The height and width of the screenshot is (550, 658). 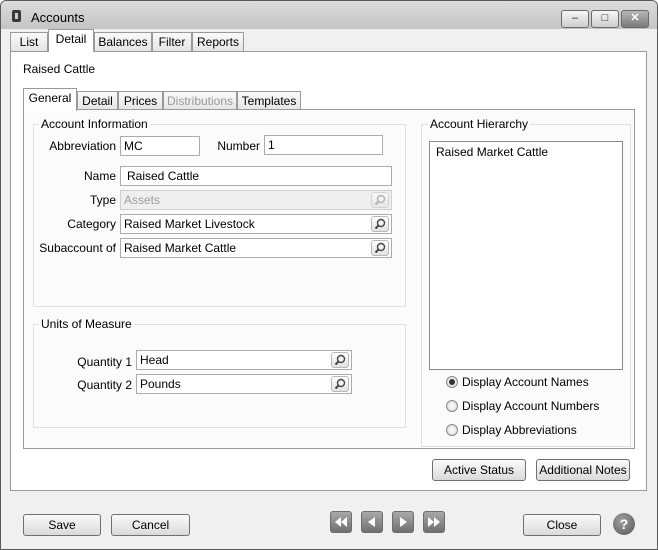 I want to click on first-record-button, so click(x=341, y=522).